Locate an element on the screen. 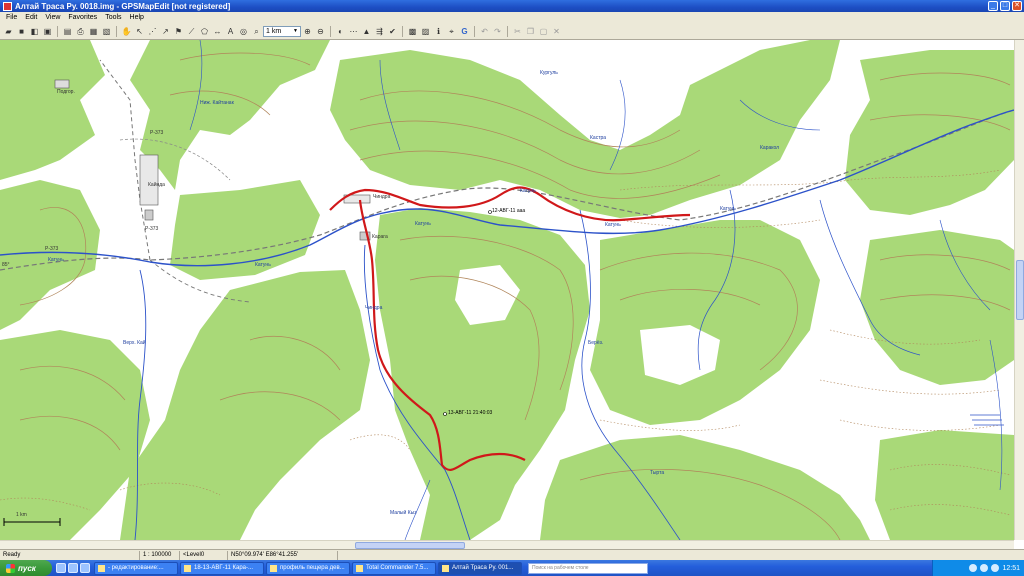 This screenshot has height=576, width=1024. dem-icon: ▲ is located at coordinates (366, 31).